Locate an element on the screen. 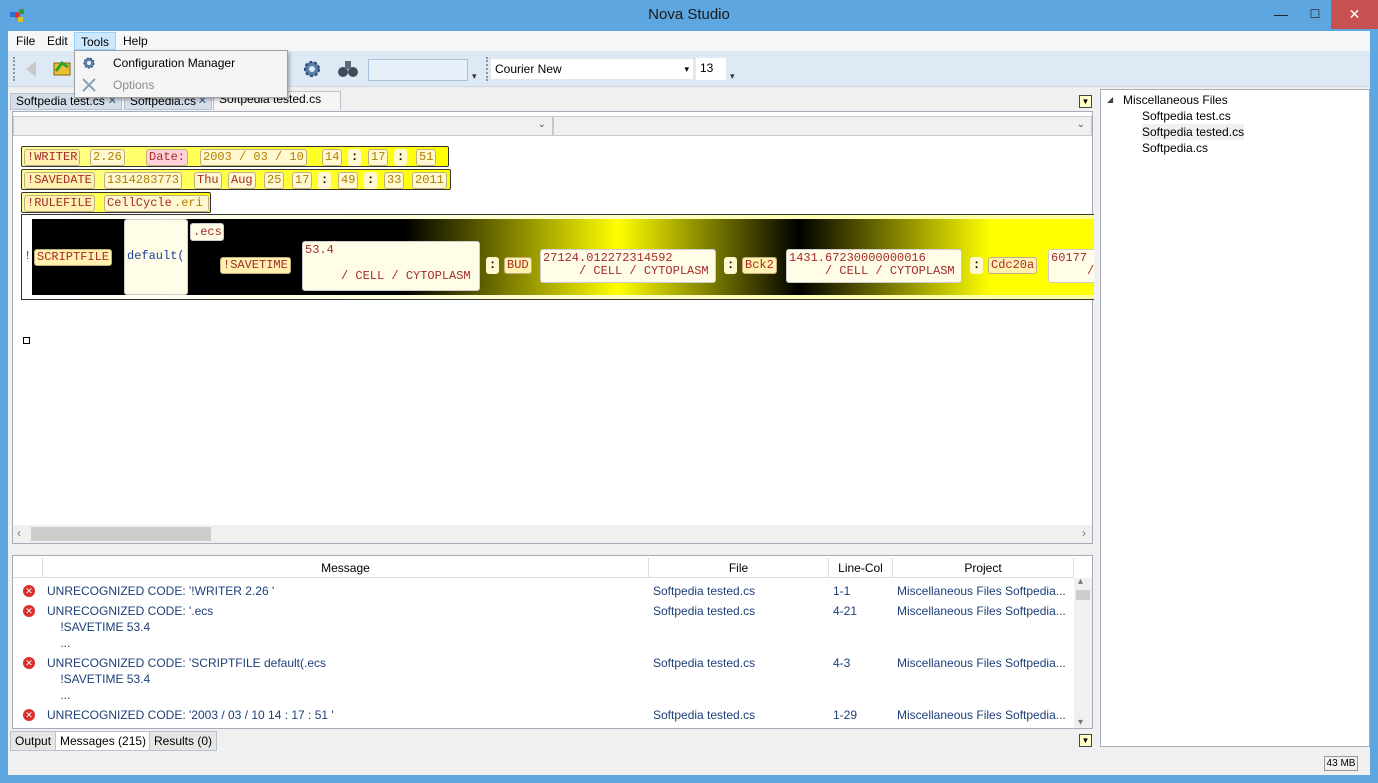 This screenshot has height=783, width=1378. menu-file: File is located at coordinates (25, 41).